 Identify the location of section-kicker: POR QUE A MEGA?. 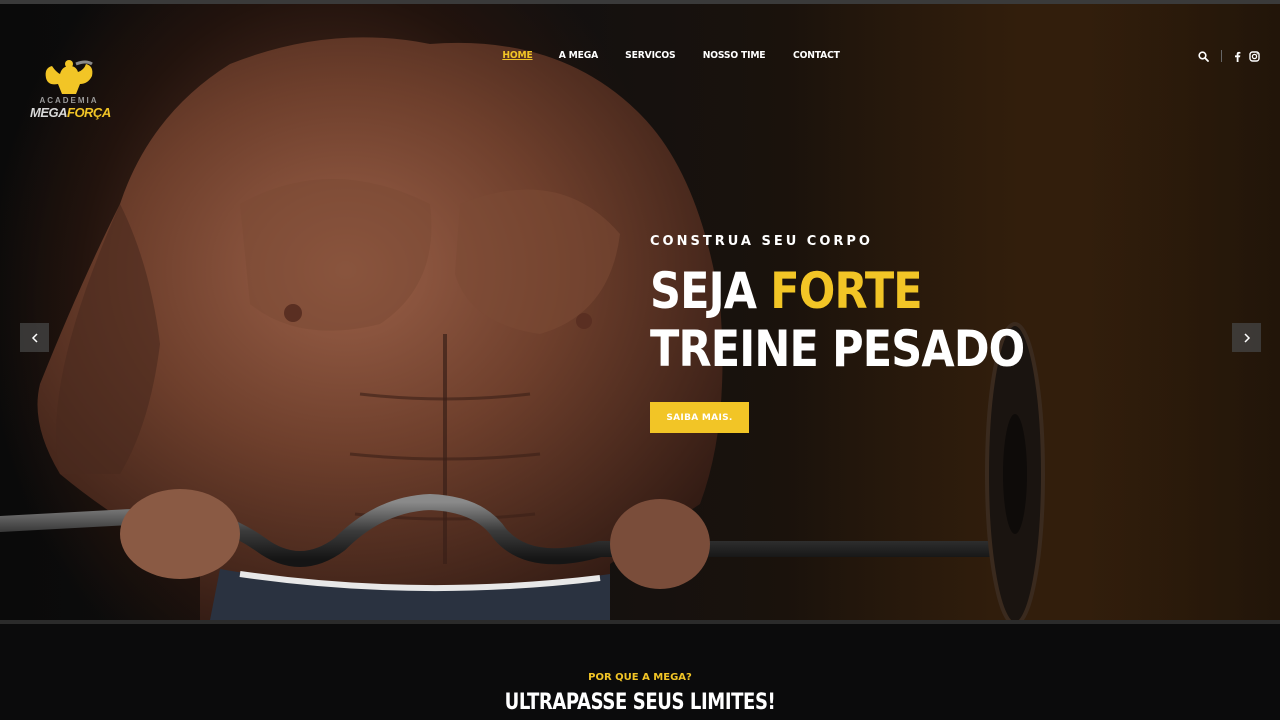
(640, 677).